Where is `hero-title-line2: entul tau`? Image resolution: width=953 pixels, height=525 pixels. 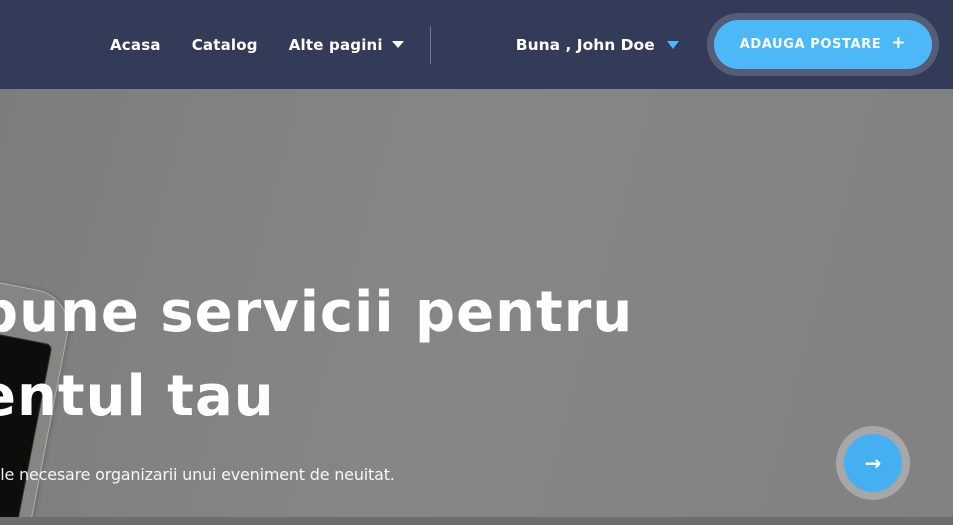 hero-title-line2: entul tau is located at coordinates (137, 396).